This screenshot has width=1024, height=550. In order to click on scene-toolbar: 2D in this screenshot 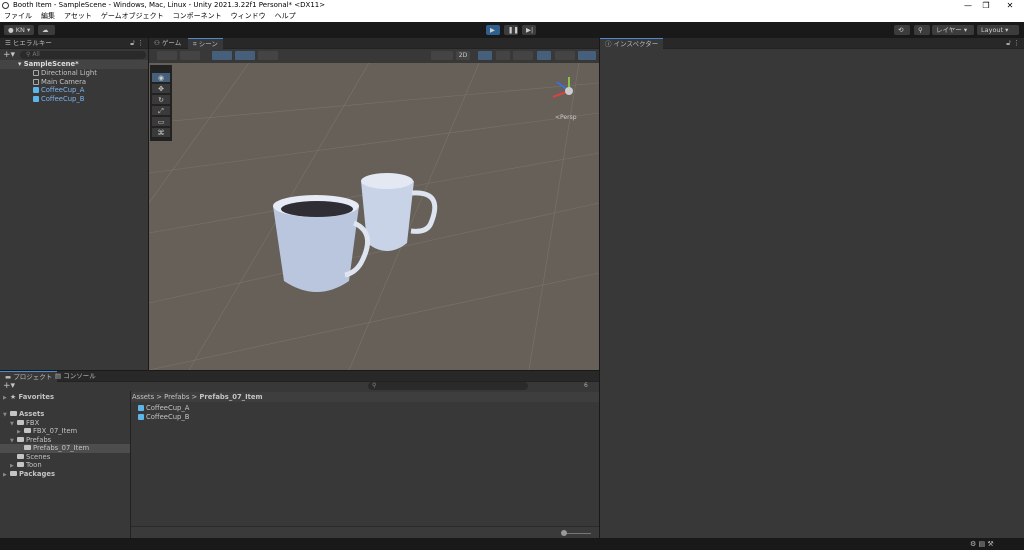, I will do `click(374, 56)`.